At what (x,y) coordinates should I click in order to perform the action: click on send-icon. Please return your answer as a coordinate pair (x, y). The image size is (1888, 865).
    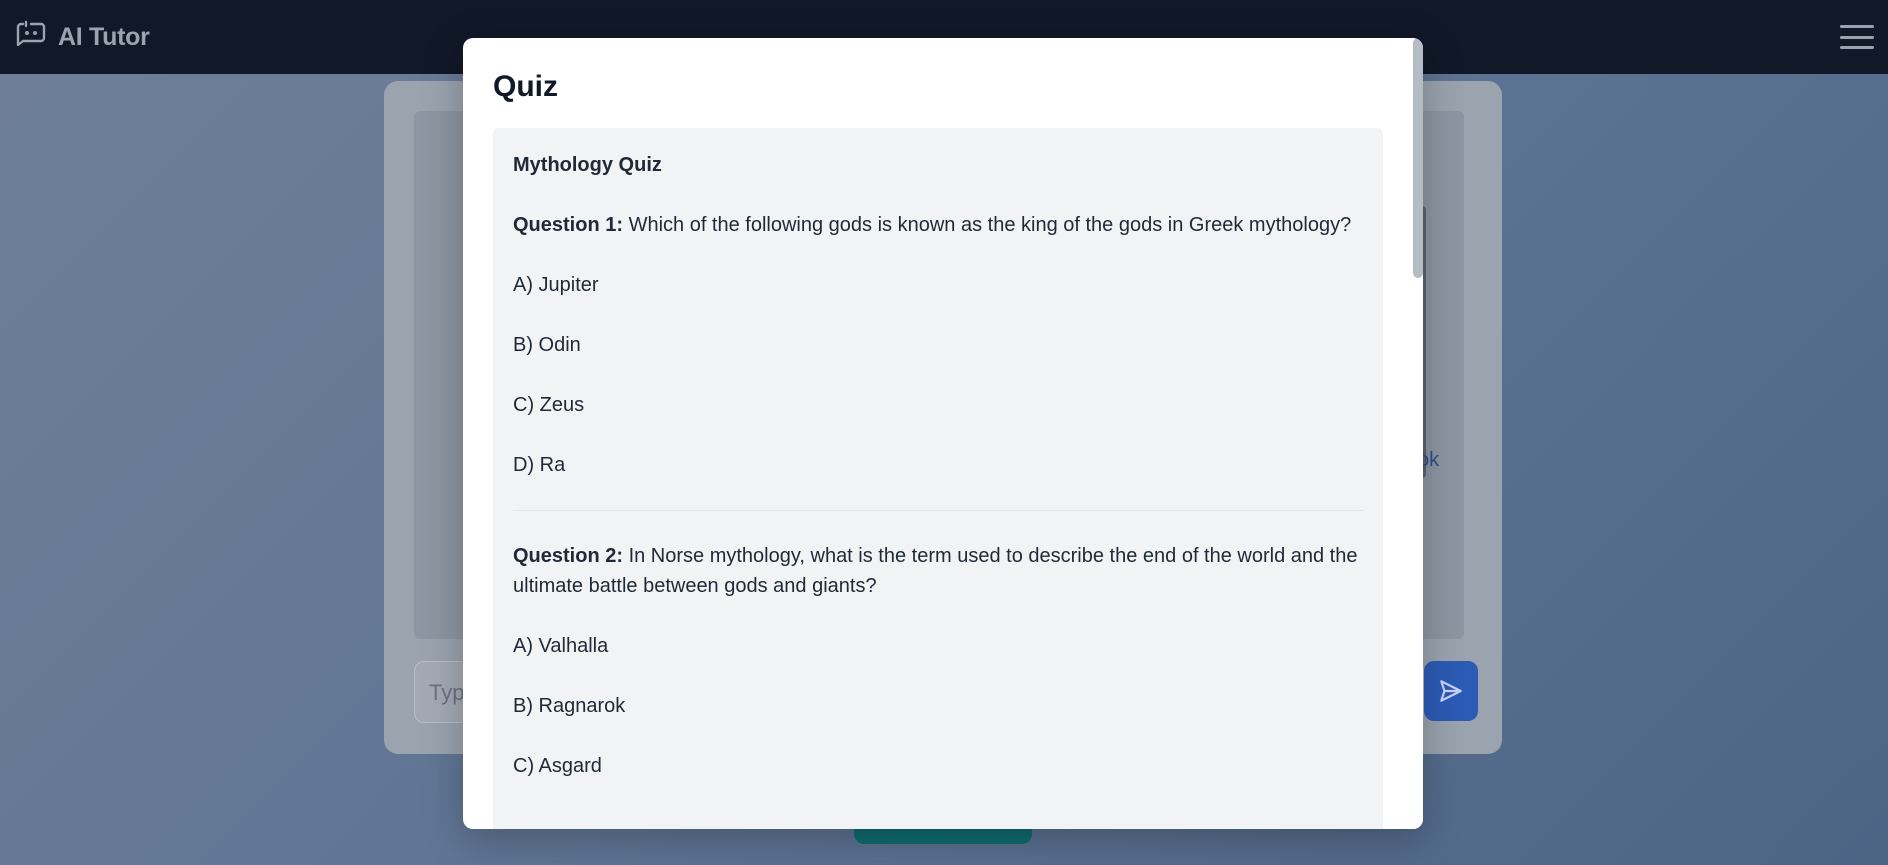
    Looking at the image, I should click on (1451, 691).